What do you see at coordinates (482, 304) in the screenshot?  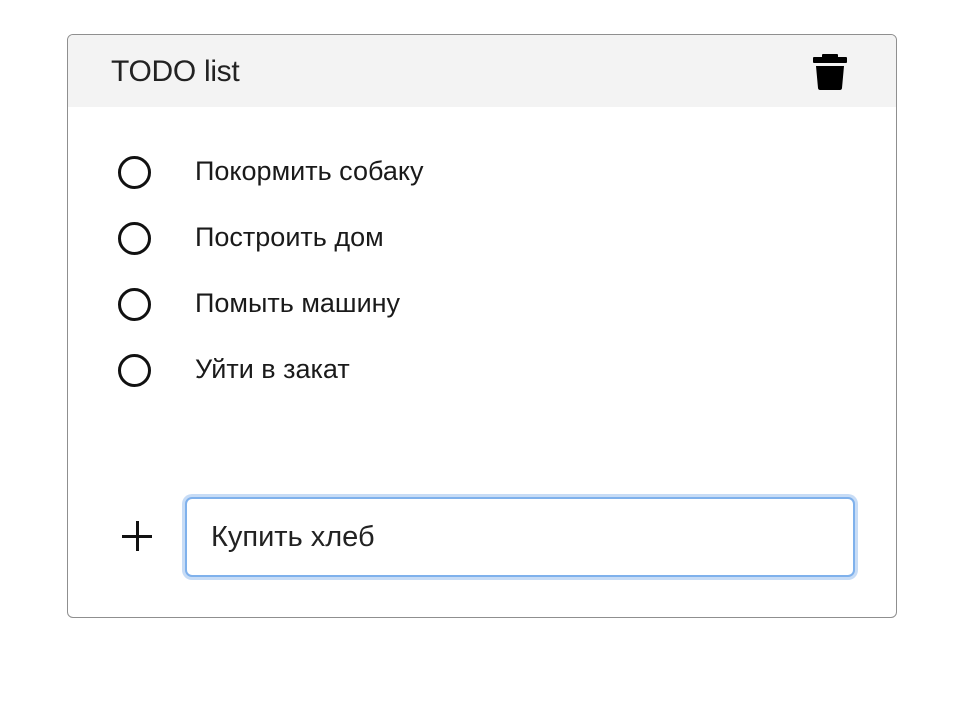 I see `todo-item: Помыть машину` at bounding box center [482, 304].